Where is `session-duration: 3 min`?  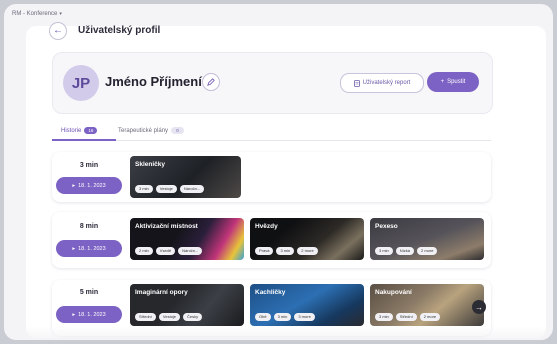 session-duration: 3 min is located at coordinates (89, 165).